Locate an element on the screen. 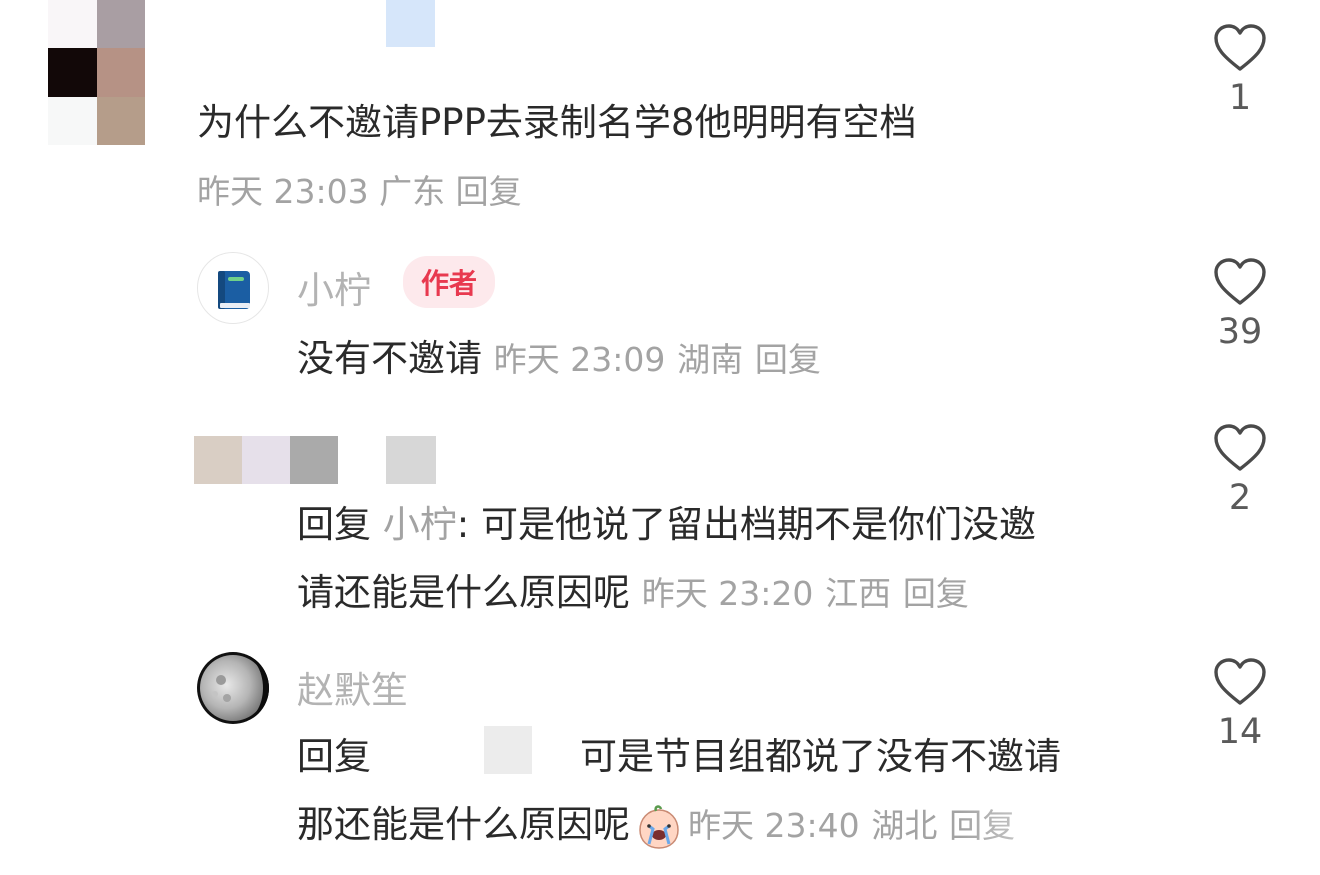 The height and width of the screenshot is (875, 1320). like-count: 14 is located at coordinates (1240, 732).